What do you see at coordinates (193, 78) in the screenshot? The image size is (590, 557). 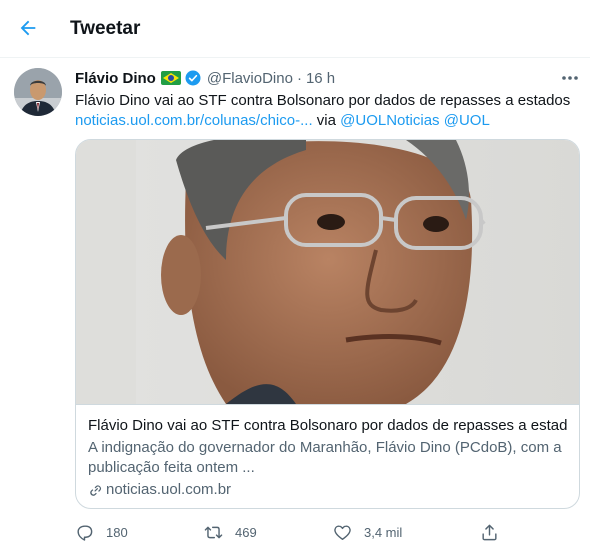 I see `verified-badge-icon` at bounding box center [193, 78].